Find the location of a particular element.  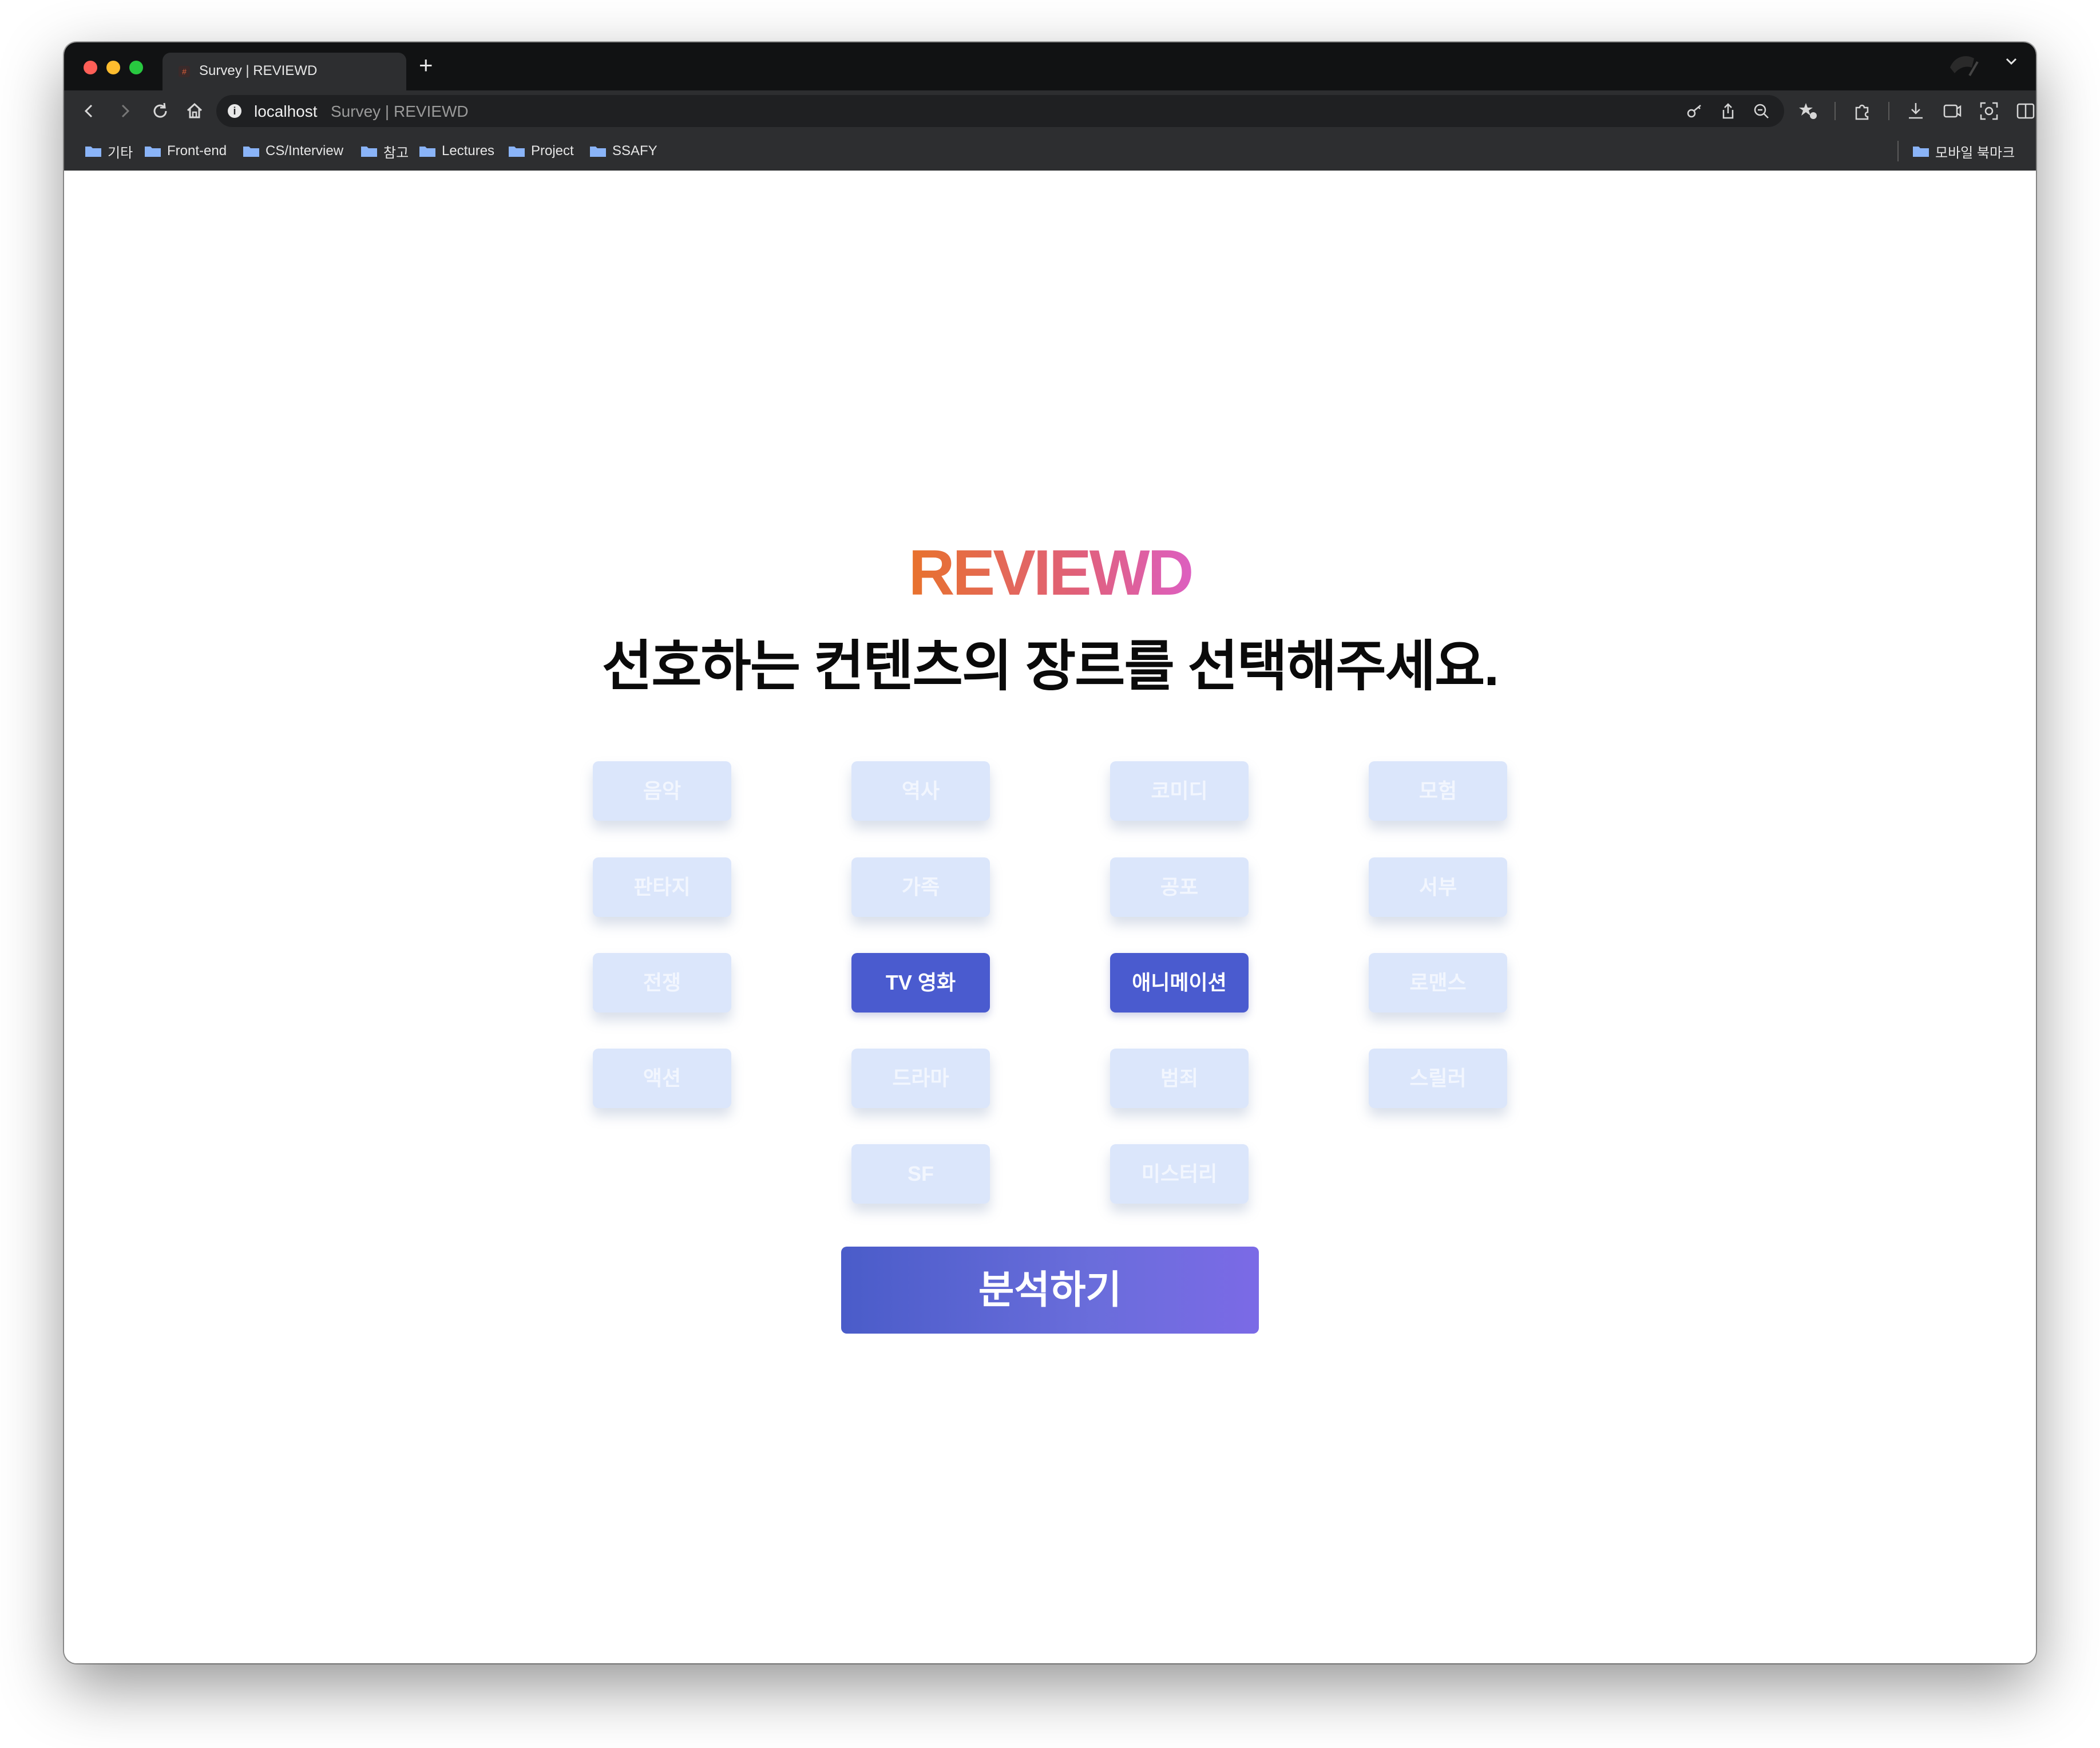

genre-option: 범죄 is located at coordinates (1179, 1078).